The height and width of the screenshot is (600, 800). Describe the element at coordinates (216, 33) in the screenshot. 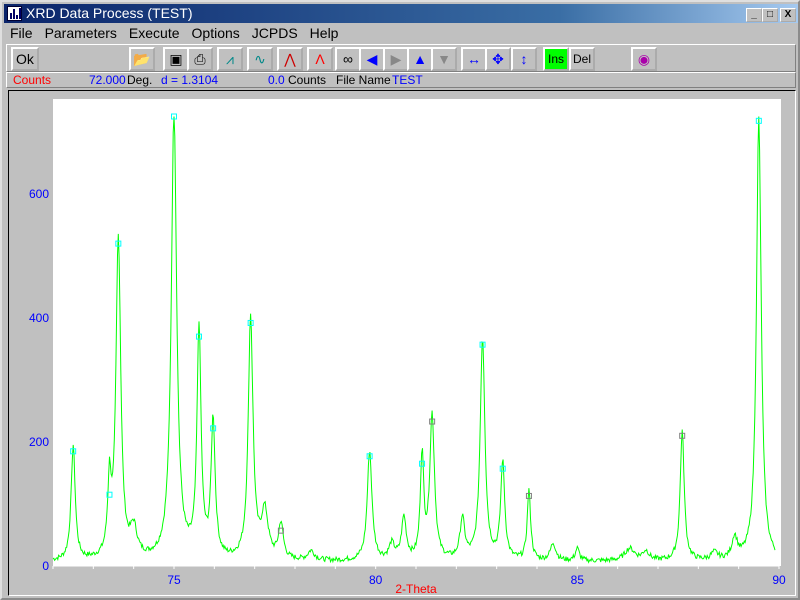

I see `menu-options: Options` at that location.